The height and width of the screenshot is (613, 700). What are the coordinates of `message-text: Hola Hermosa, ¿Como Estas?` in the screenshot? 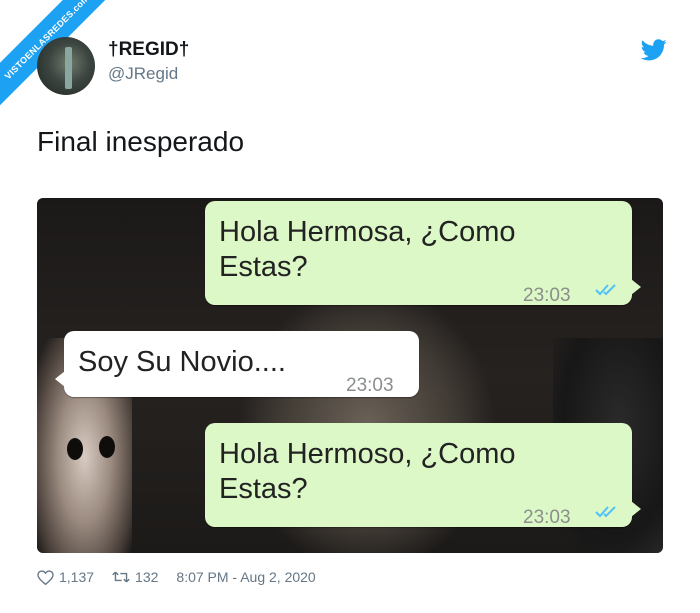 It's located at (367, 250).